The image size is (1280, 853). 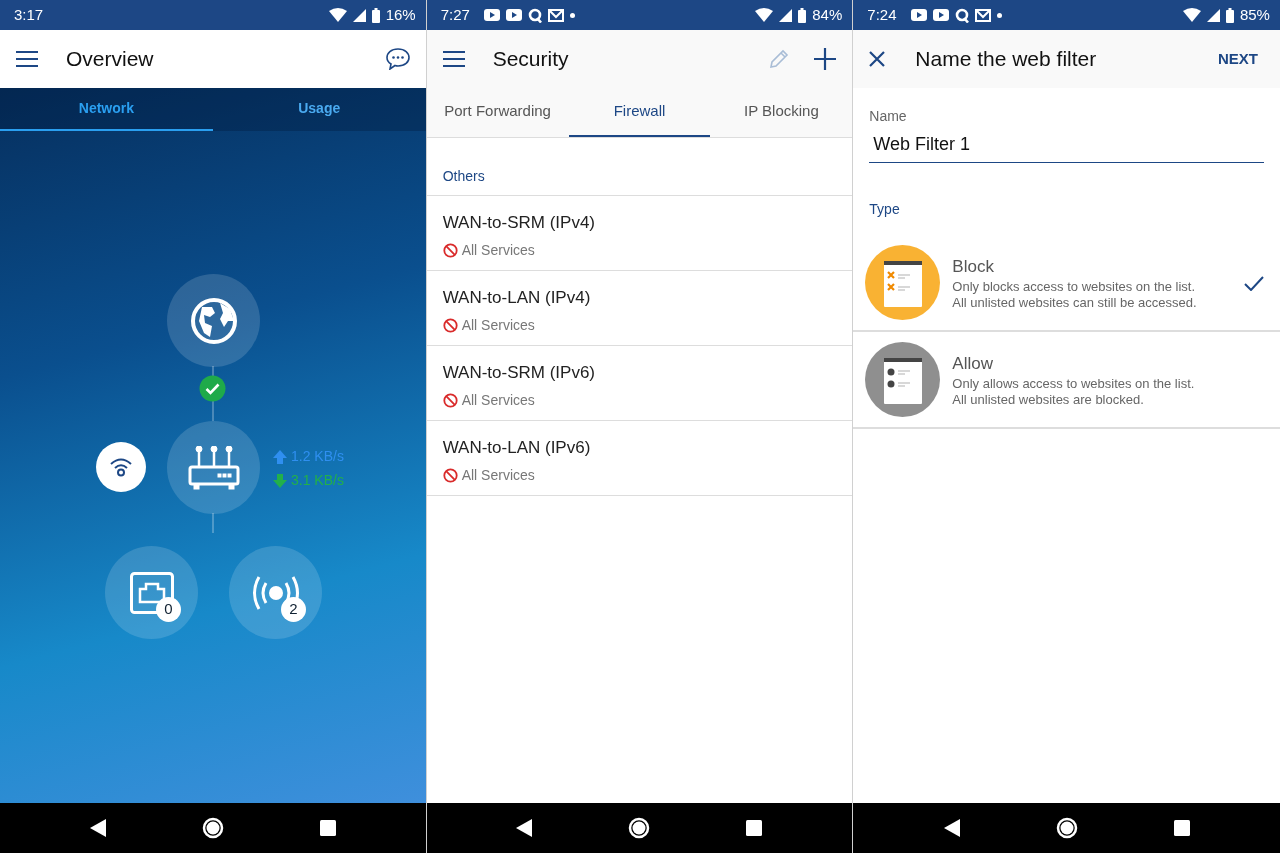 I want to click on x-drawing, so click(x=877, y=59).